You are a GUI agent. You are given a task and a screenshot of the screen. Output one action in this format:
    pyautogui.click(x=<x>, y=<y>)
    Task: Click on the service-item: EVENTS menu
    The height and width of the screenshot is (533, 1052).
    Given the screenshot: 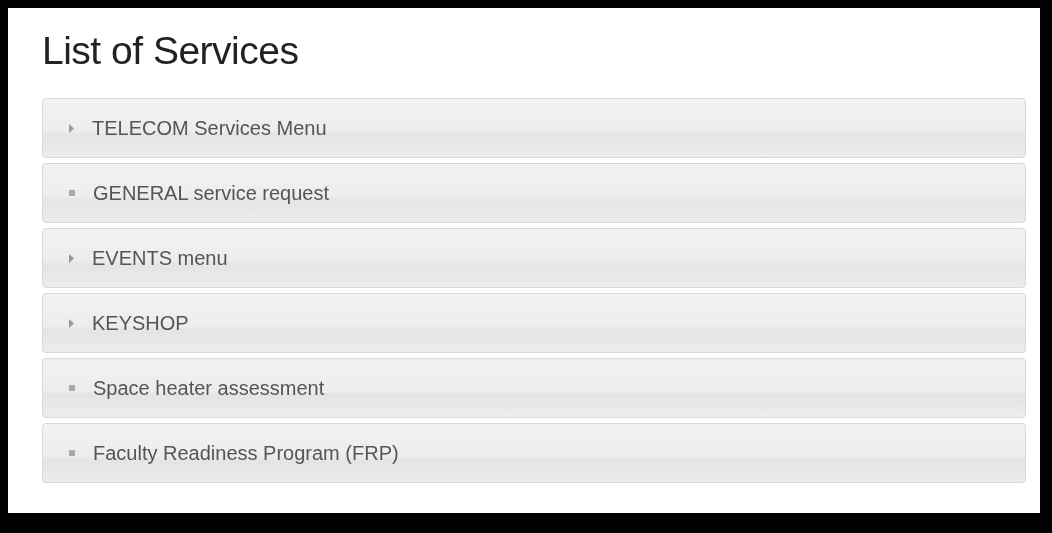 What is the action you would take?
    pyautogui.click(x=534, y=258)
    